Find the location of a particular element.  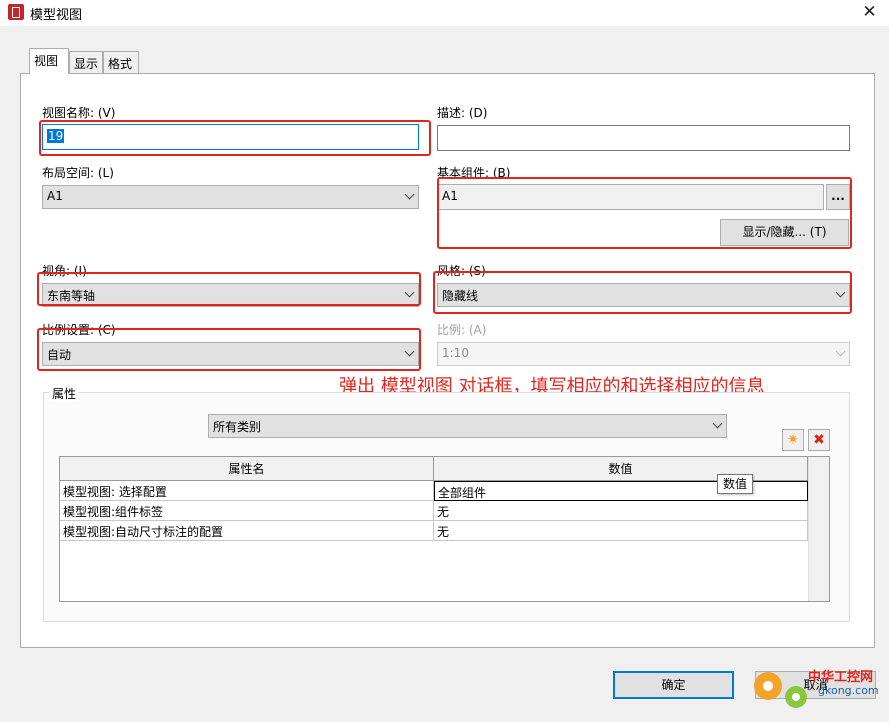

add-property-button: ✷ is located at coordinates (793, 440).